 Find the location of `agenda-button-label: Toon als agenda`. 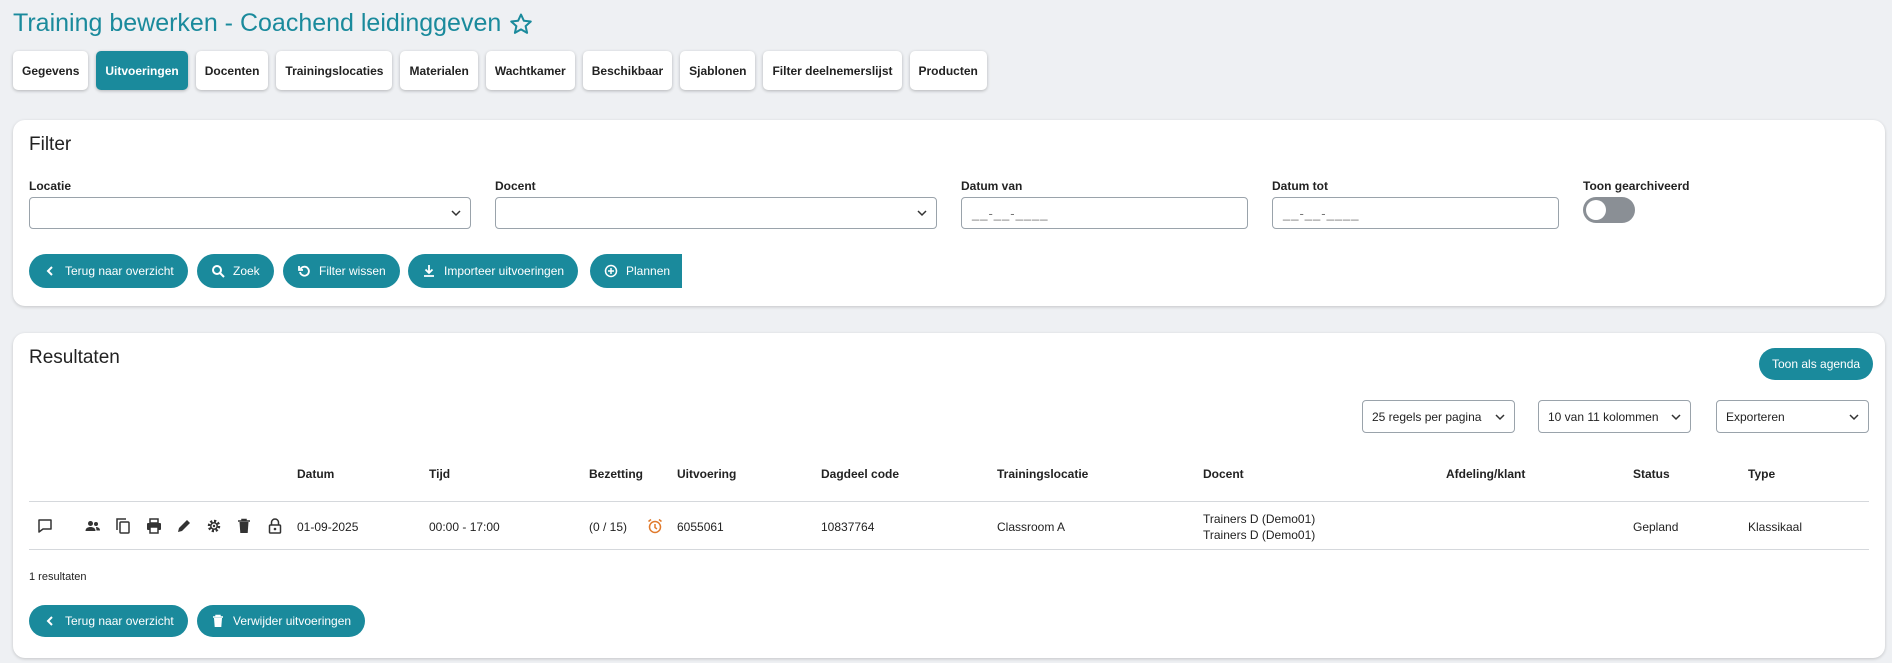

agenda-button-label: Toon als agenda is located at coordinates (1816, 364).